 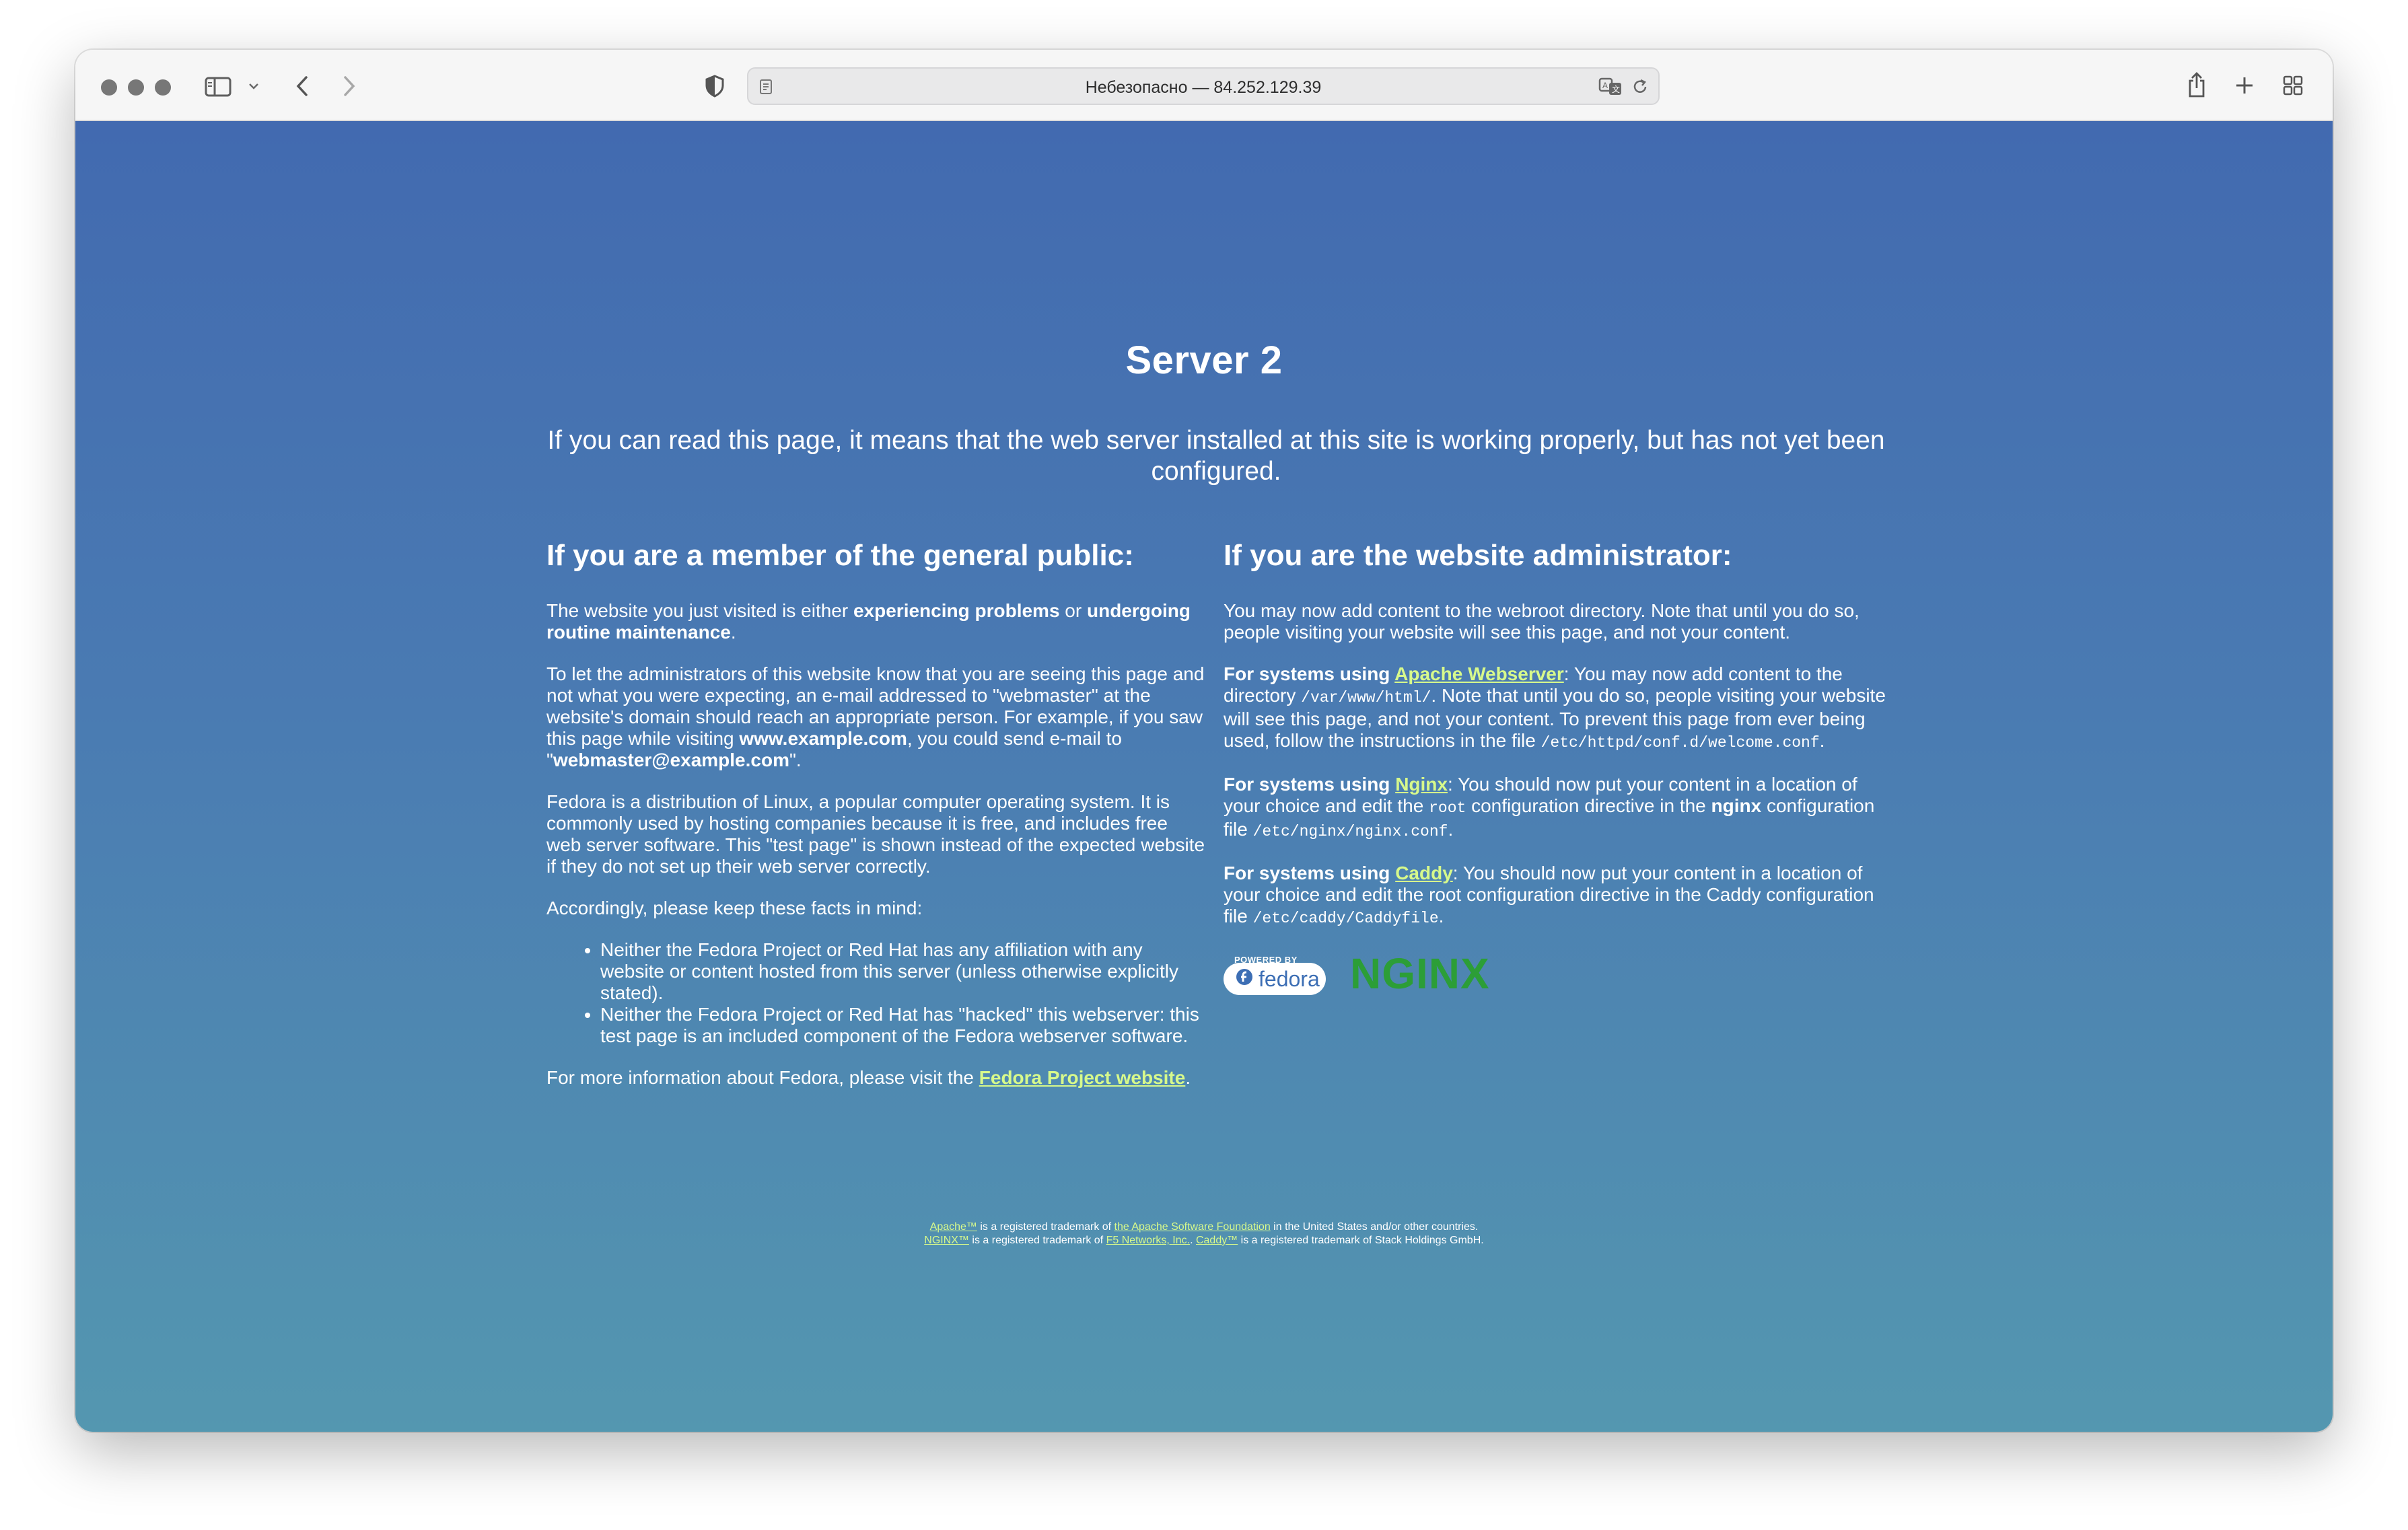 I want to click on nginx-logo: NGINX, so click(x=1431, y=974).